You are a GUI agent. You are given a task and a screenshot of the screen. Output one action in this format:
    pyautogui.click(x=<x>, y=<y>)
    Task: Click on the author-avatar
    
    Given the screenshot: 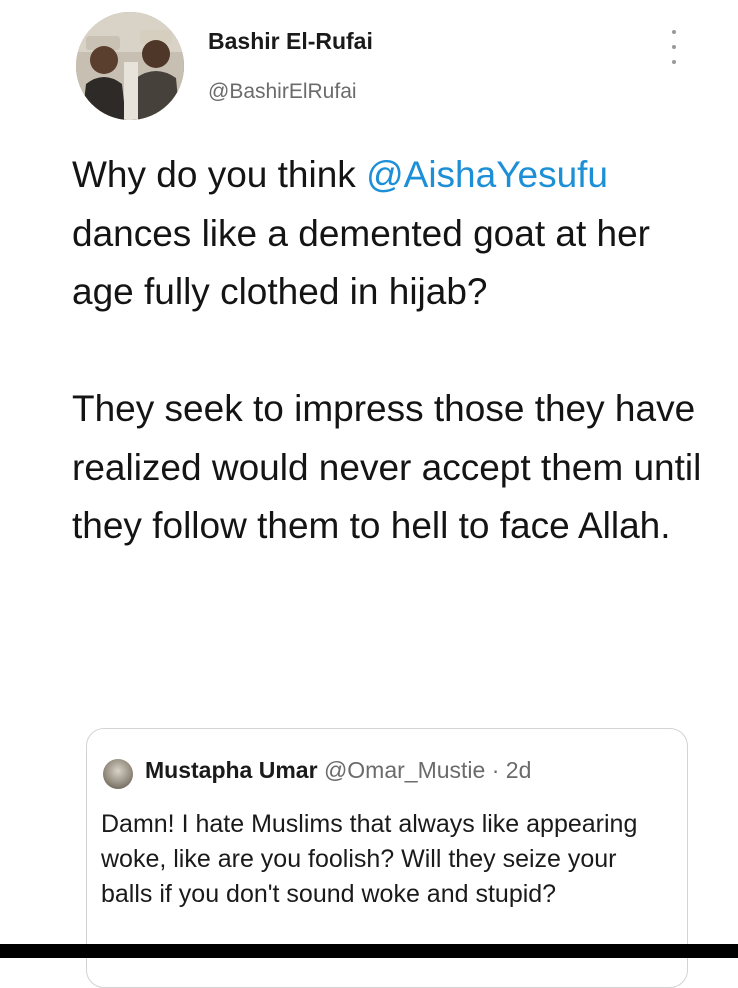 What is the action you would take?
    pyautogui.click(x=130, y=66)
    